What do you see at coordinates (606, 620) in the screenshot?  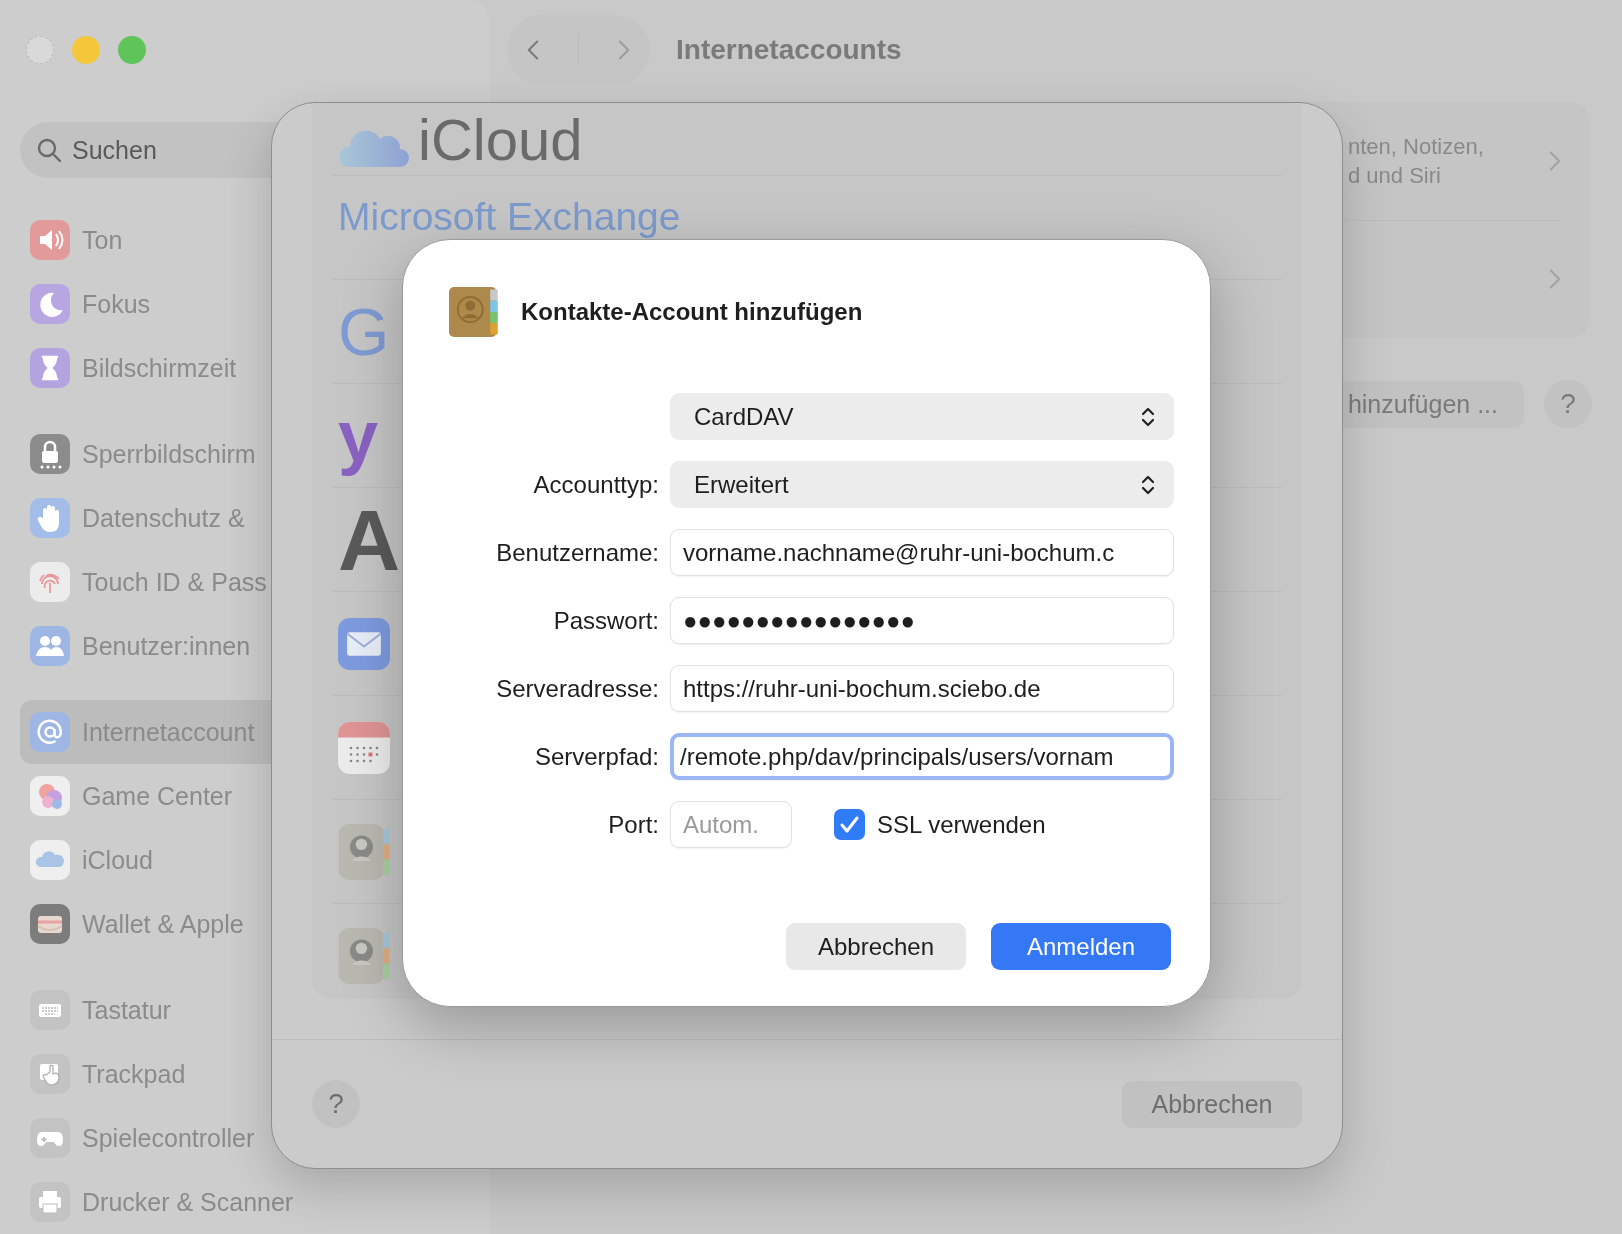 I see `field-label: Passwort:` at bounding box center [606, 620].